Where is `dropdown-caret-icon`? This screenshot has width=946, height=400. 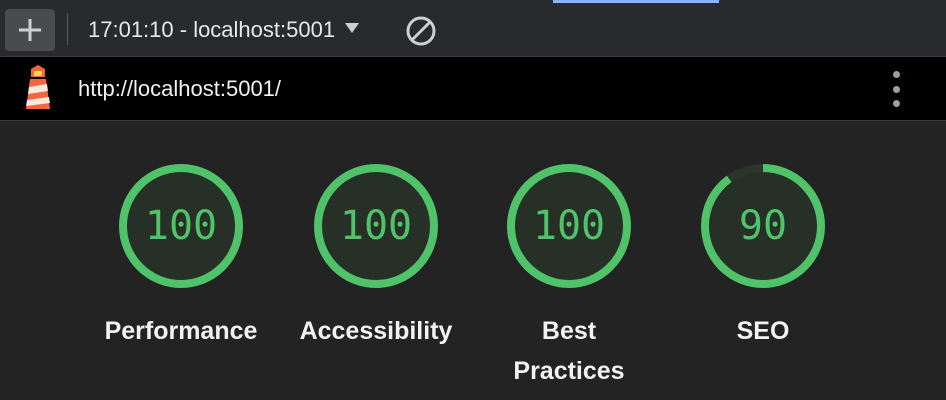
dropdown-caret-icon is located at coordinates (352, 28).